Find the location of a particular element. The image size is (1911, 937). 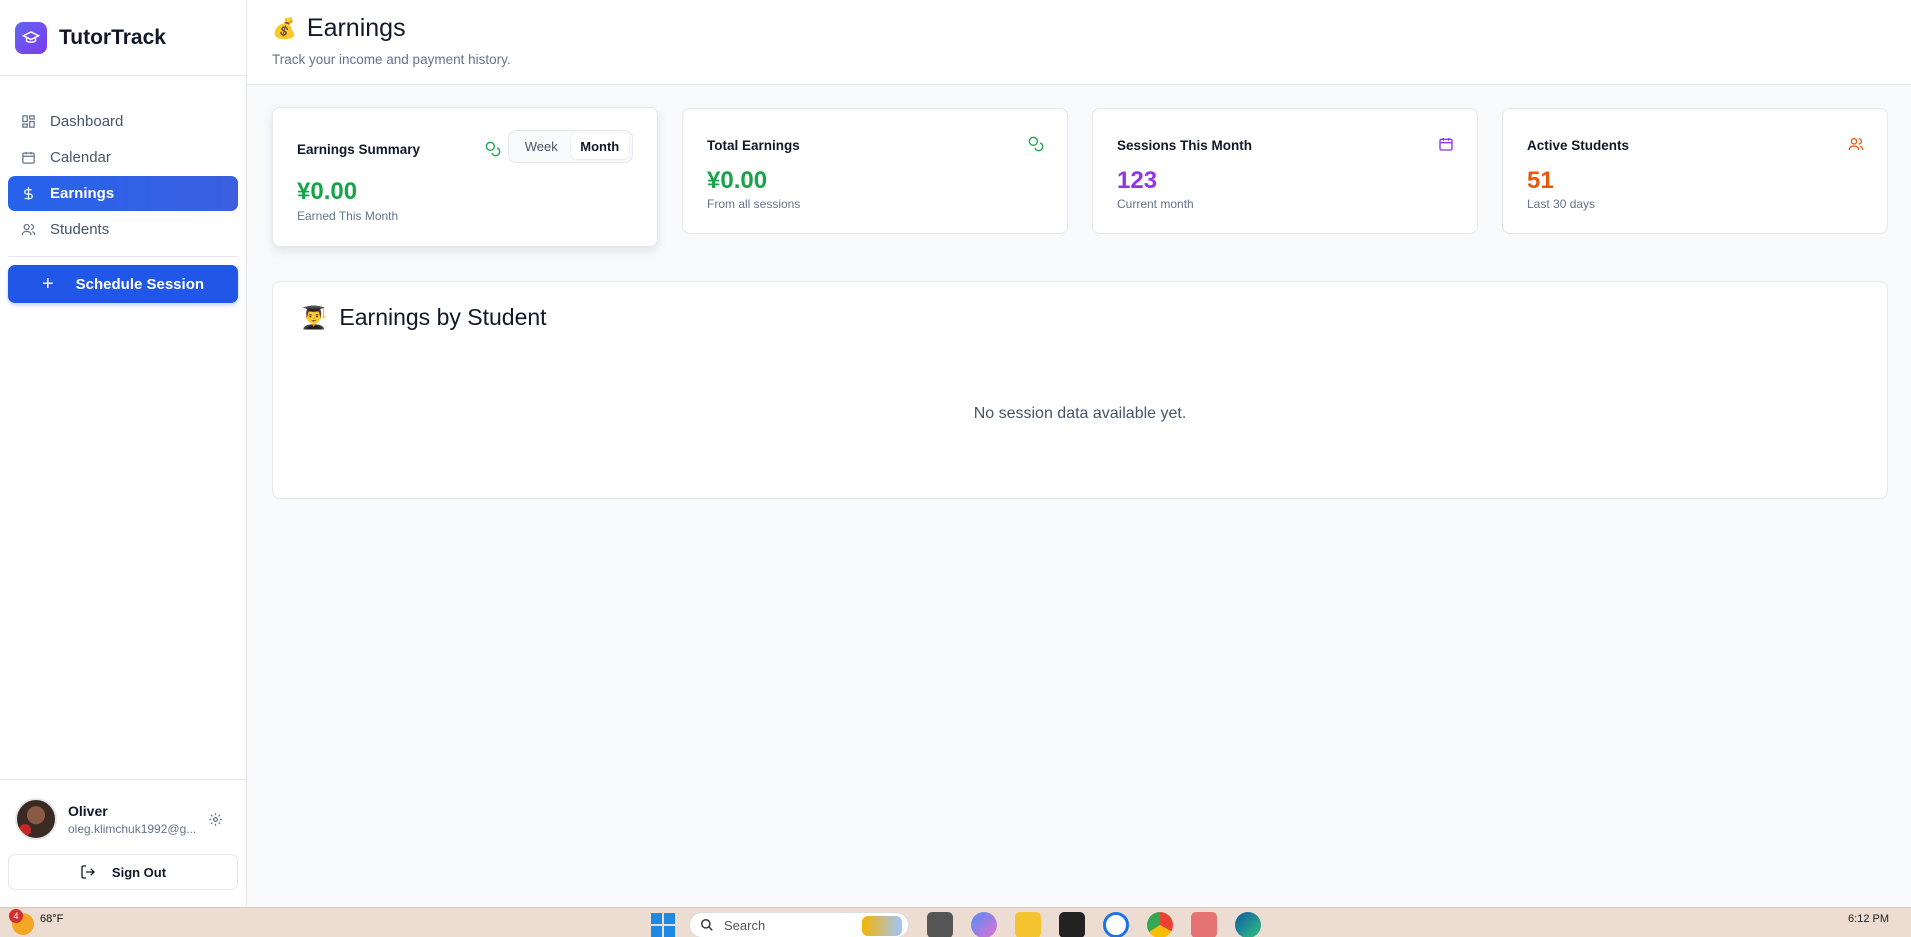

student-icon: 👨‍🎓 is located at coordinates (314, 317).